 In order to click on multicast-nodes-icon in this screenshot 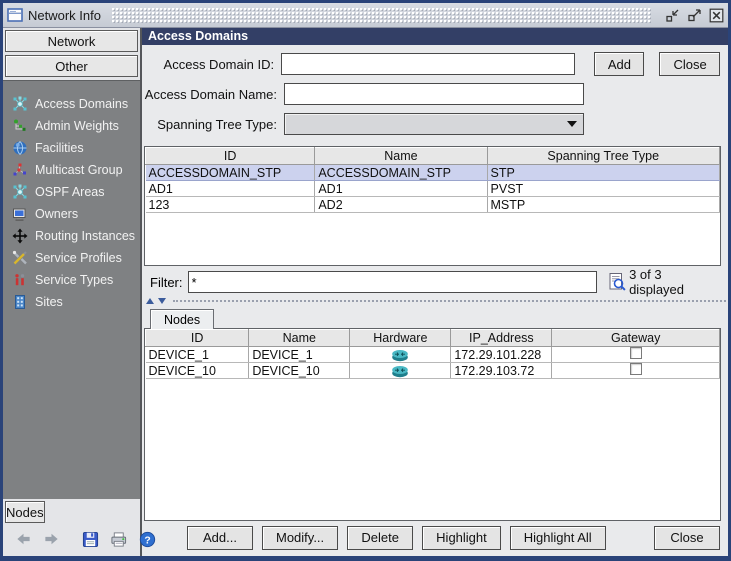, I will do `click(20, 170)`.